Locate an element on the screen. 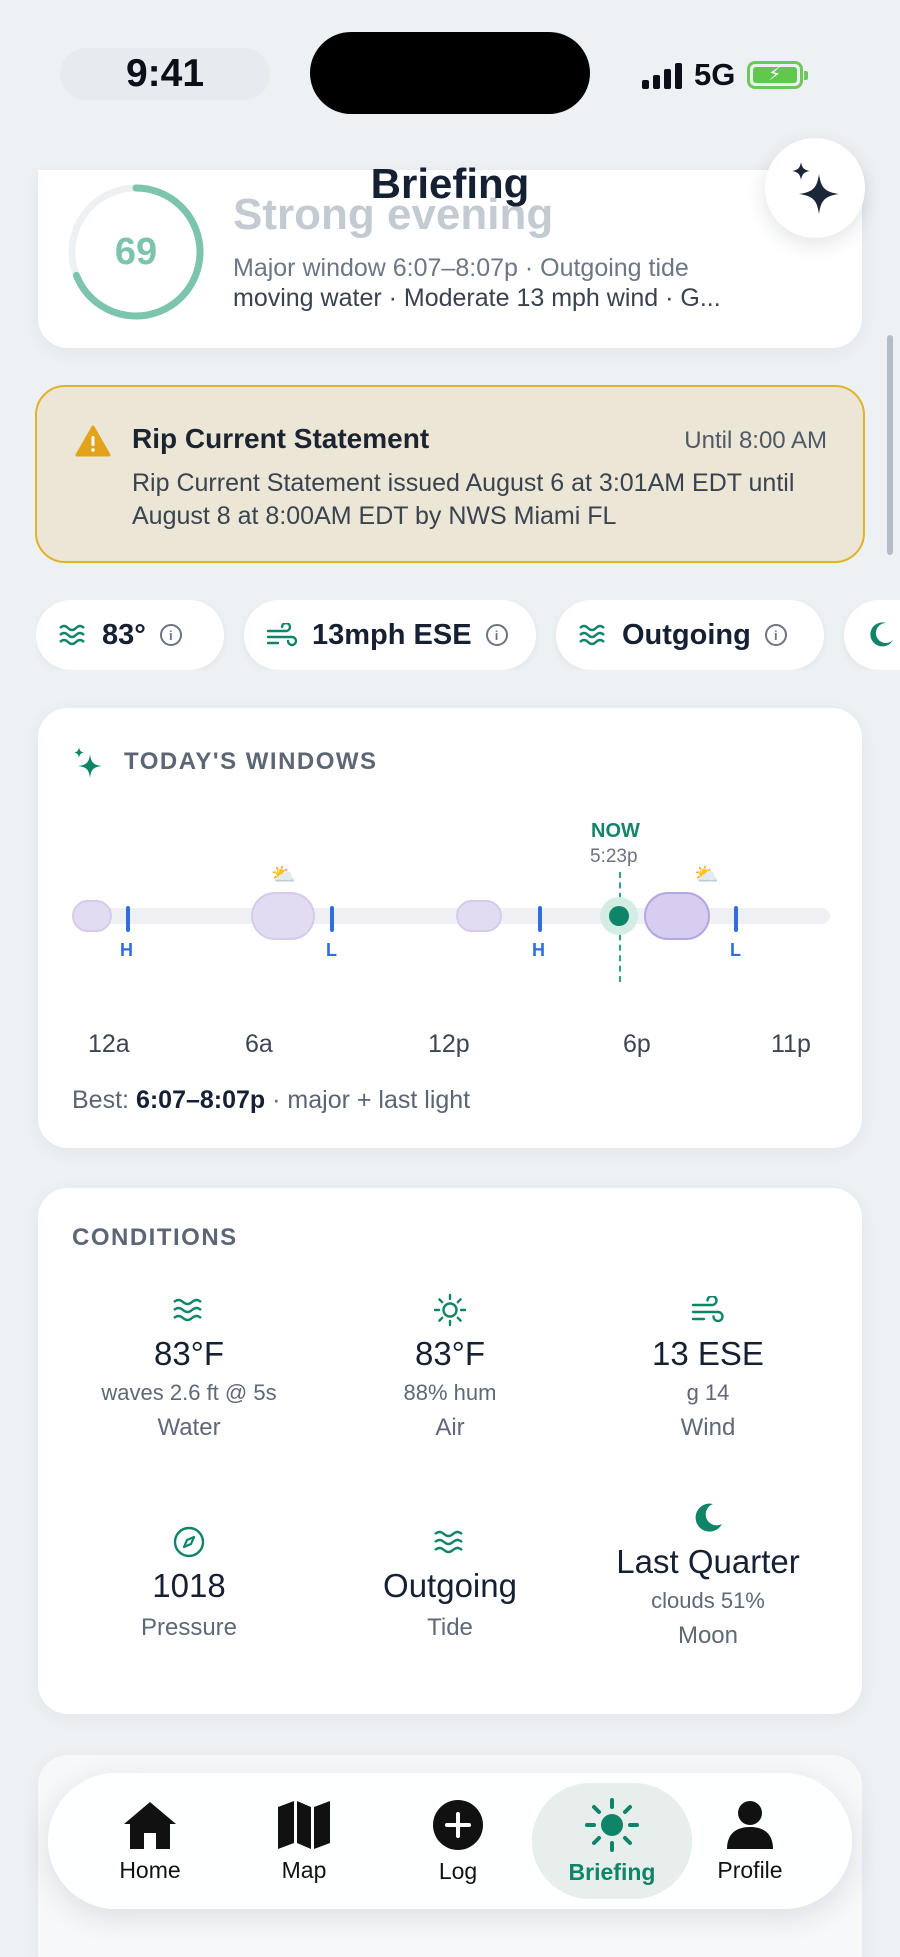 Image resolution: width=900 pixels, height=1957 pixels. condition-tide: Outgoing Tide is located at coordinates (450, 1583).